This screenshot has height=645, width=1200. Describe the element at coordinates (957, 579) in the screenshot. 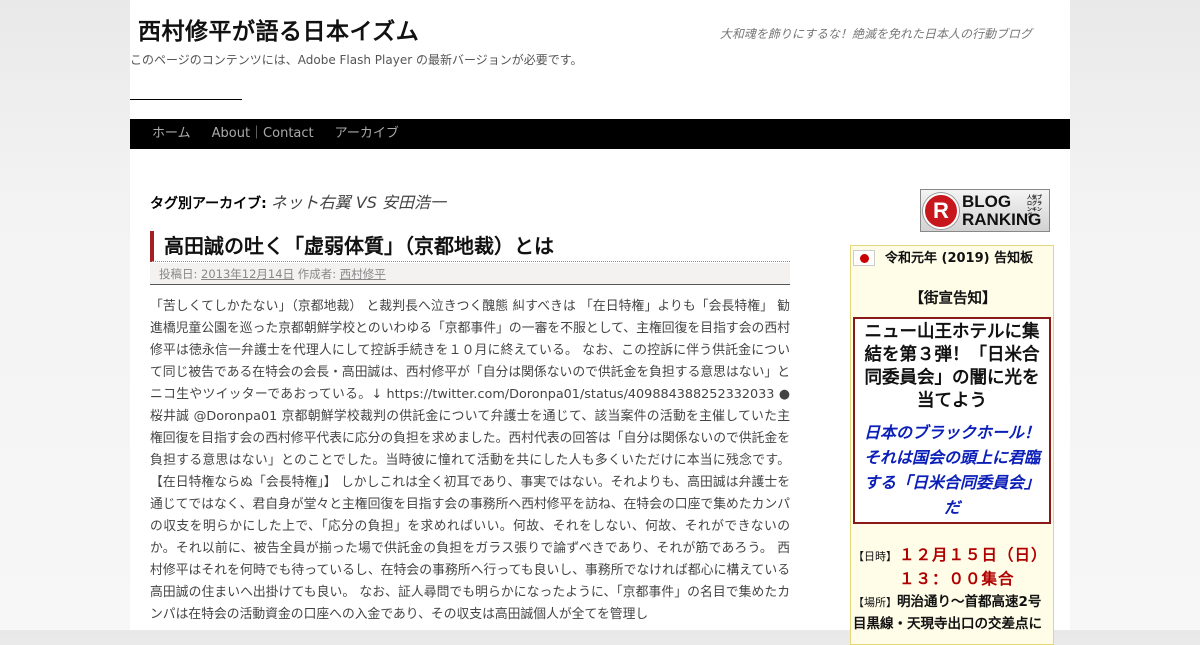

I see `event-time: １３：００集合` at that location.